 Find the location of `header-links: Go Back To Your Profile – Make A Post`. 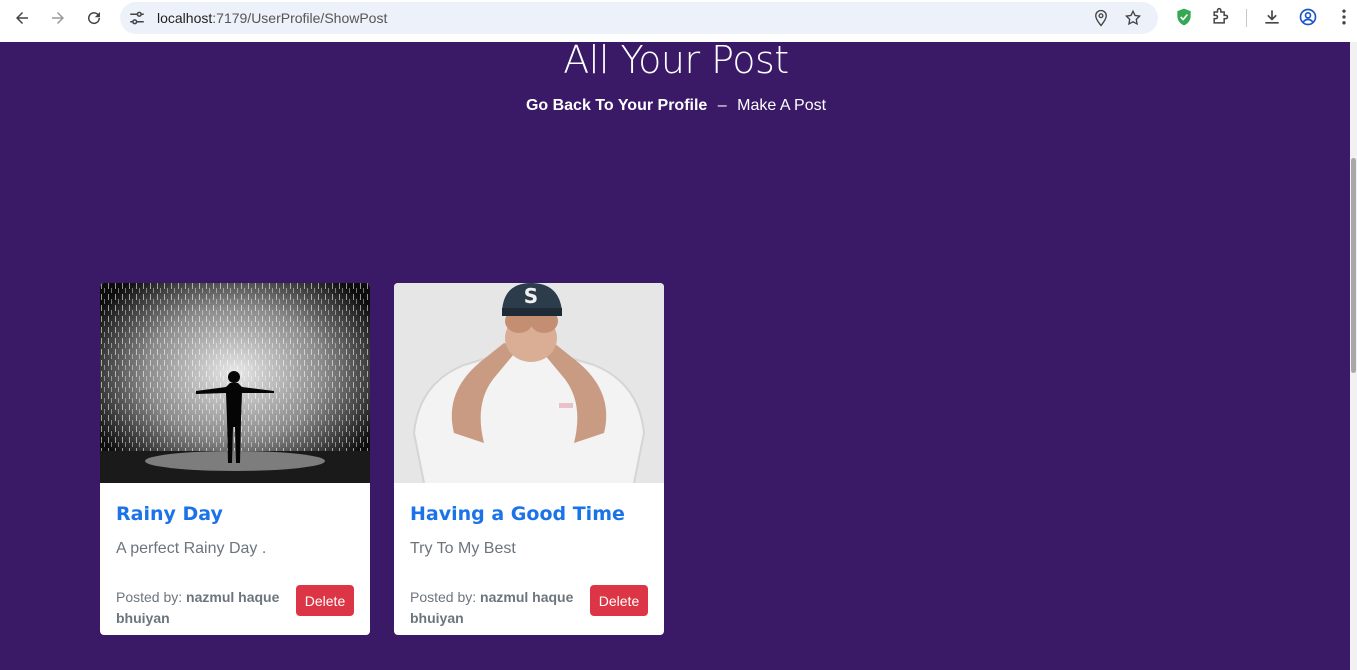

header-links: Go Back To Your Profile – Make A Post is located at coordinates (676, 106).